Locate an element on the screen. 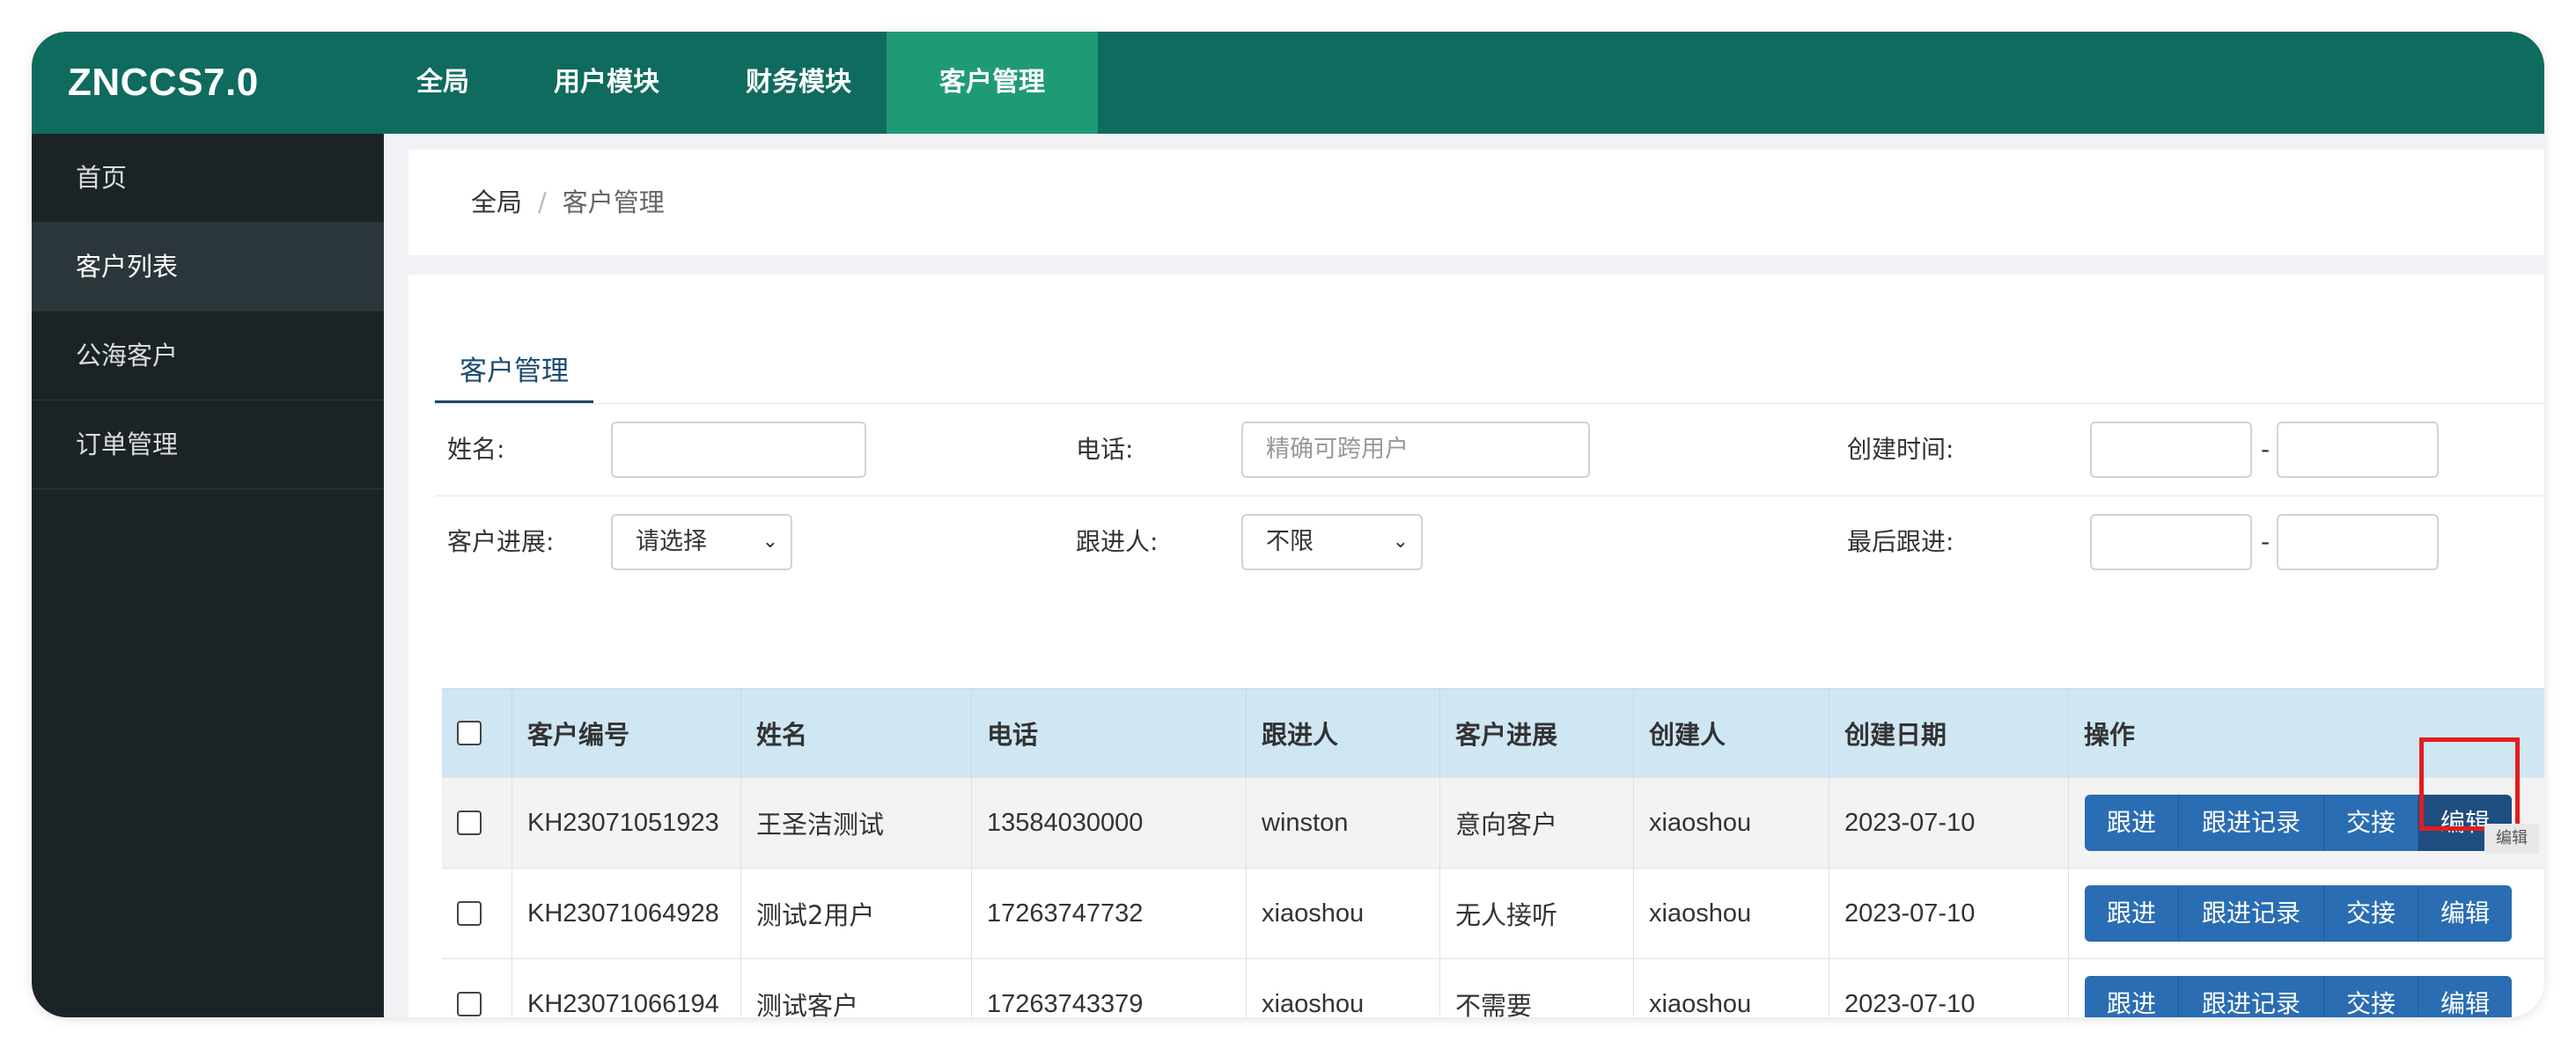 This screenshot has width=2576, height=1049. last-follow-range-dash: - is located at coordinates (2266, 541).